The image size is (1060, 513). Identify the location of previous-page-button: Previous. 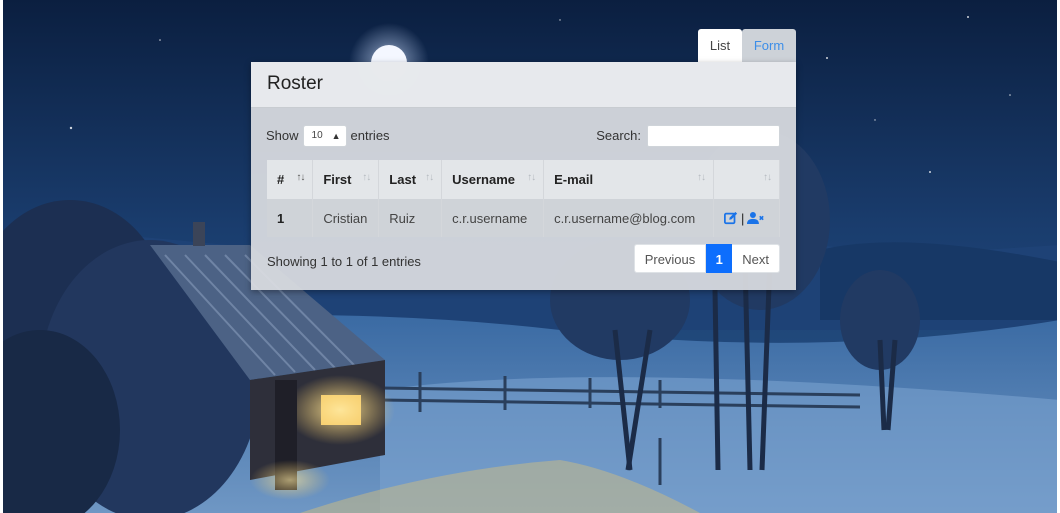
(670, 258).